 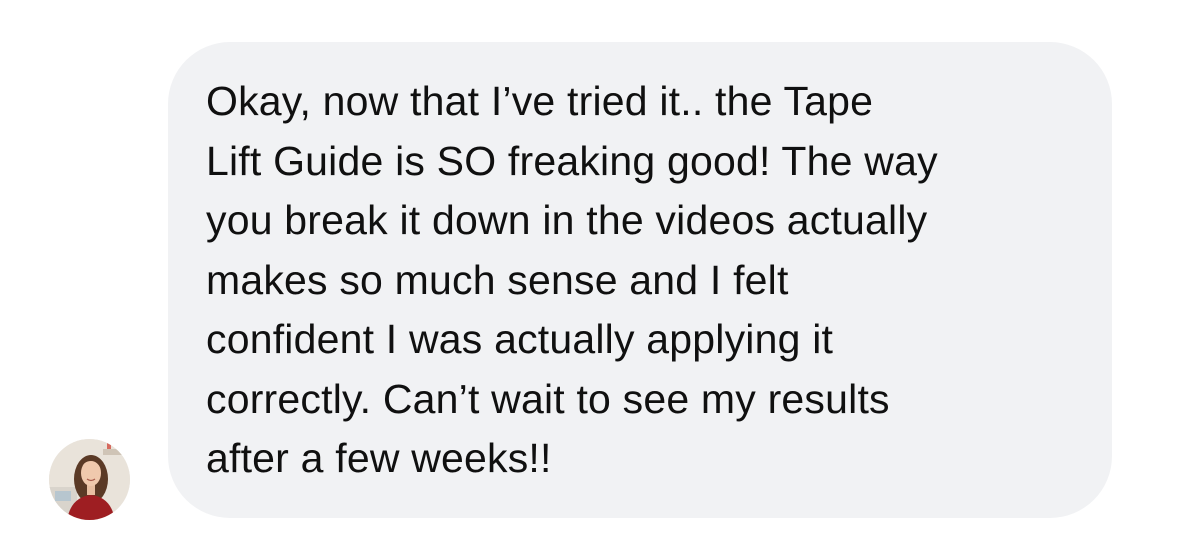 I want to click on message-line: makes so much sense and I felt, so click(x=497, y=279).